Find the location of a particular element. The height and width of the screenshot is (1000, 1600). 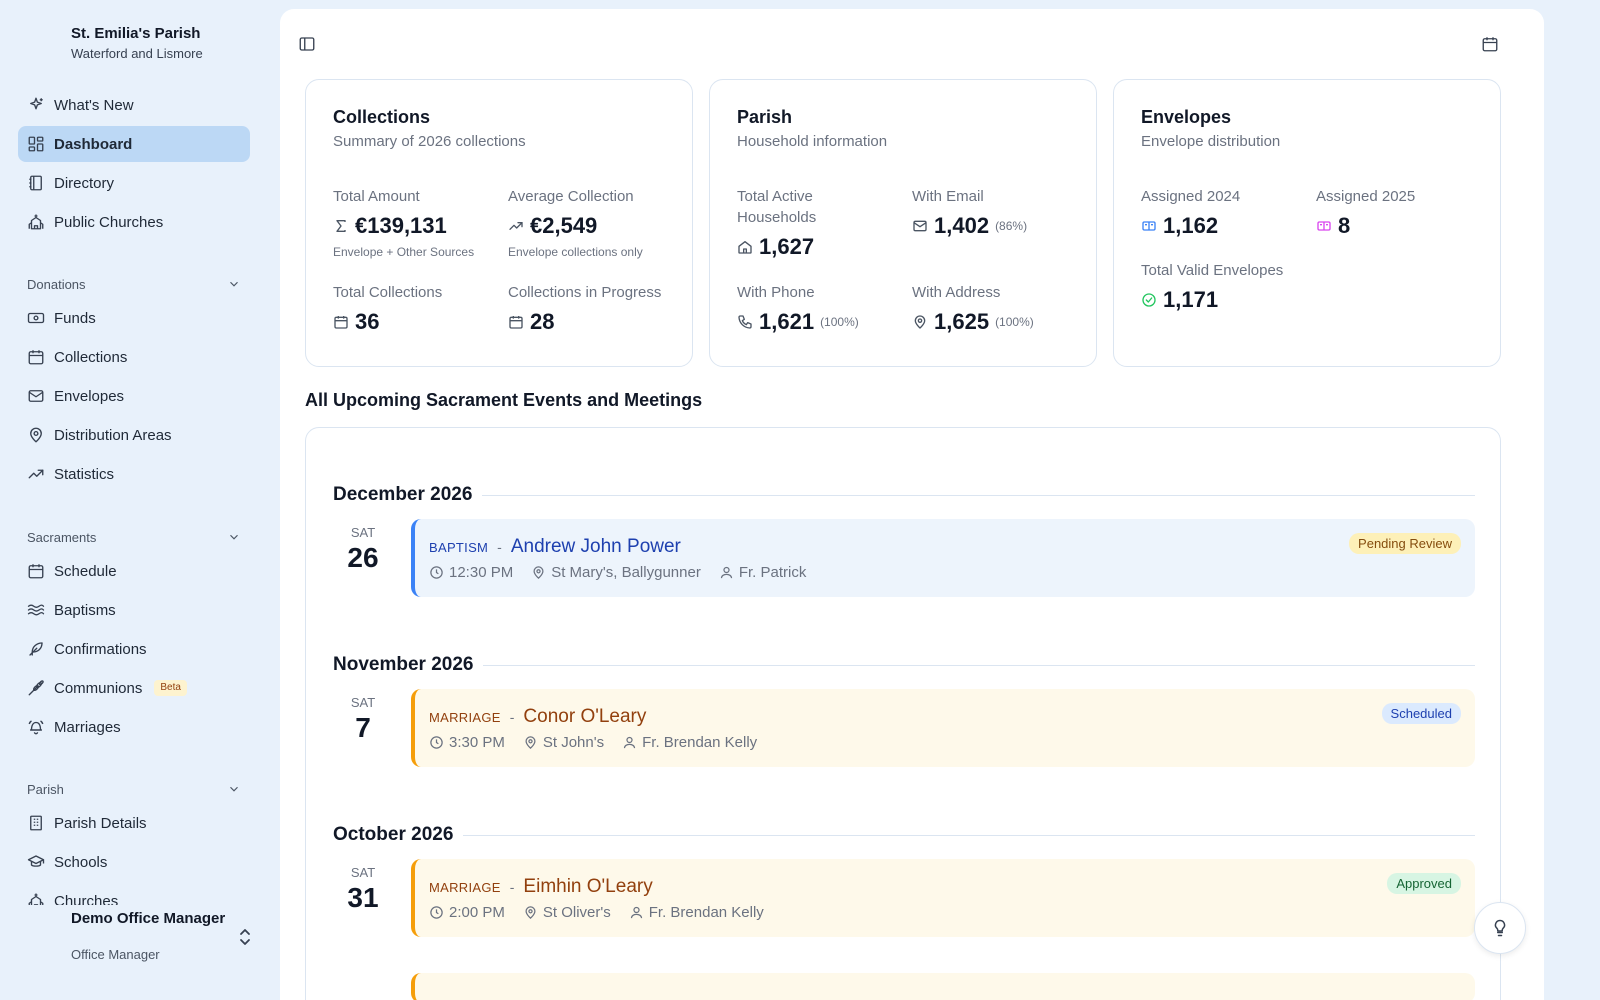

section-sacraments-toggle: Sacraments is located at coordinates (134, 537).